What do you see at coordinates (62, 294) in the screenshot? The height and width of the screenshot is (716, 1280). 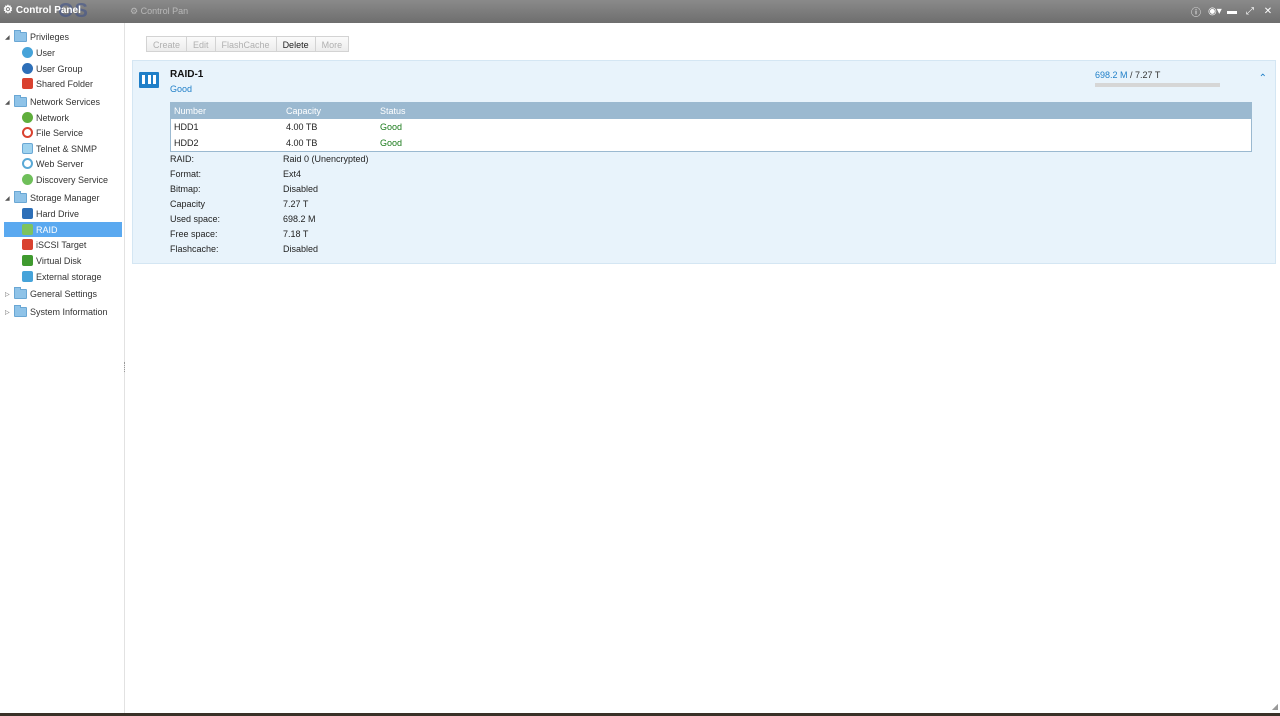 I see `tree-group-general-settings: ▷ General Settings` at bounding box center [62, 294].